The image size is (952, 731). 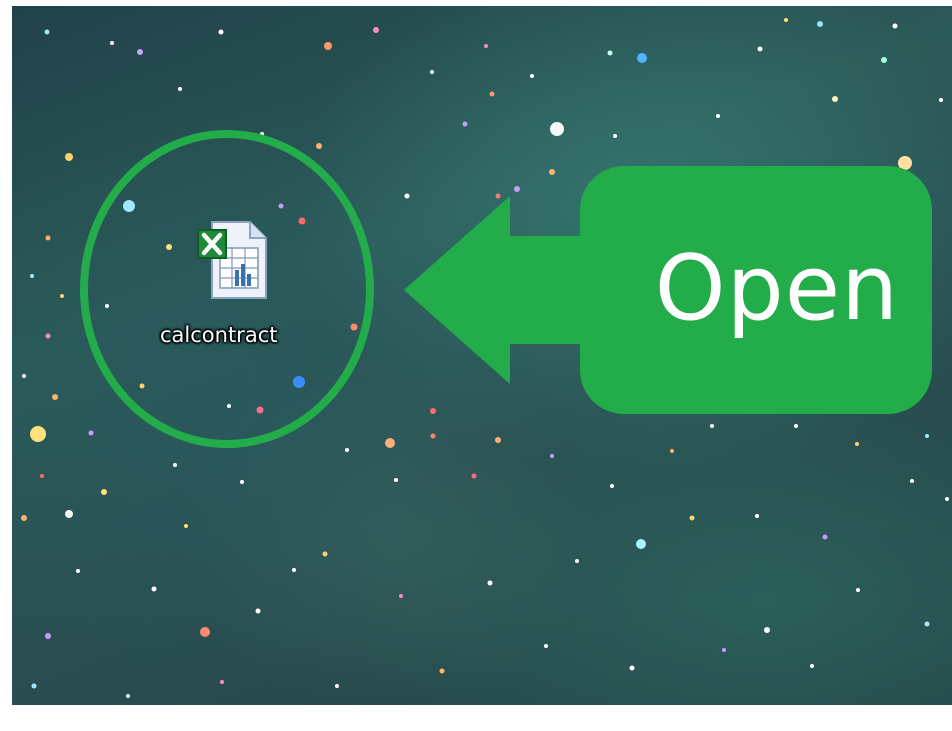 I want to click on desktop-icon-calcontract: calcontract, so click(x=235, y=283).